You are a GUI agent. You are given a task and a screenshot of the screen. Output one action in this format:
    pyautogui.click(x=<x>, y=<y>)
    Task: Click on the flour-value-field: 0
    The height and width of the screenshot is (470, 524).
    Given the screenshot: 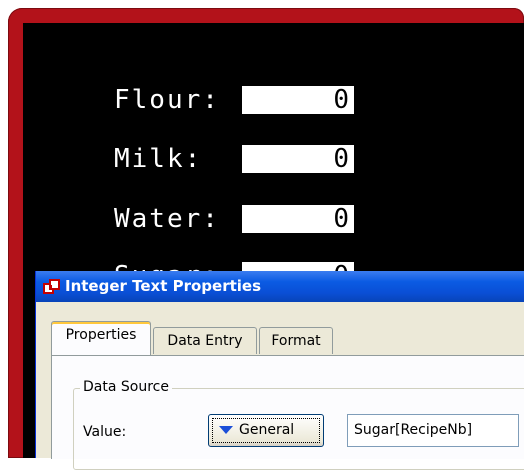 What is the action you would take?
    pyautogui.click(x=298, y=100)
    